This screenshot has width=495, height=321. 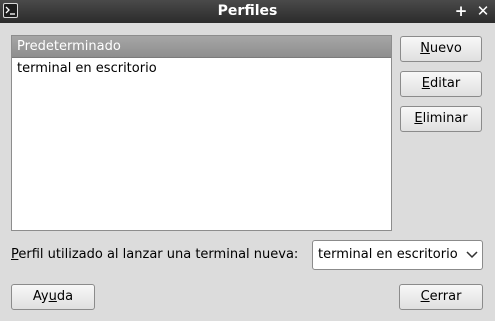 I want to click on help-button-label-pre: Ay, so click(x=40, y=296).